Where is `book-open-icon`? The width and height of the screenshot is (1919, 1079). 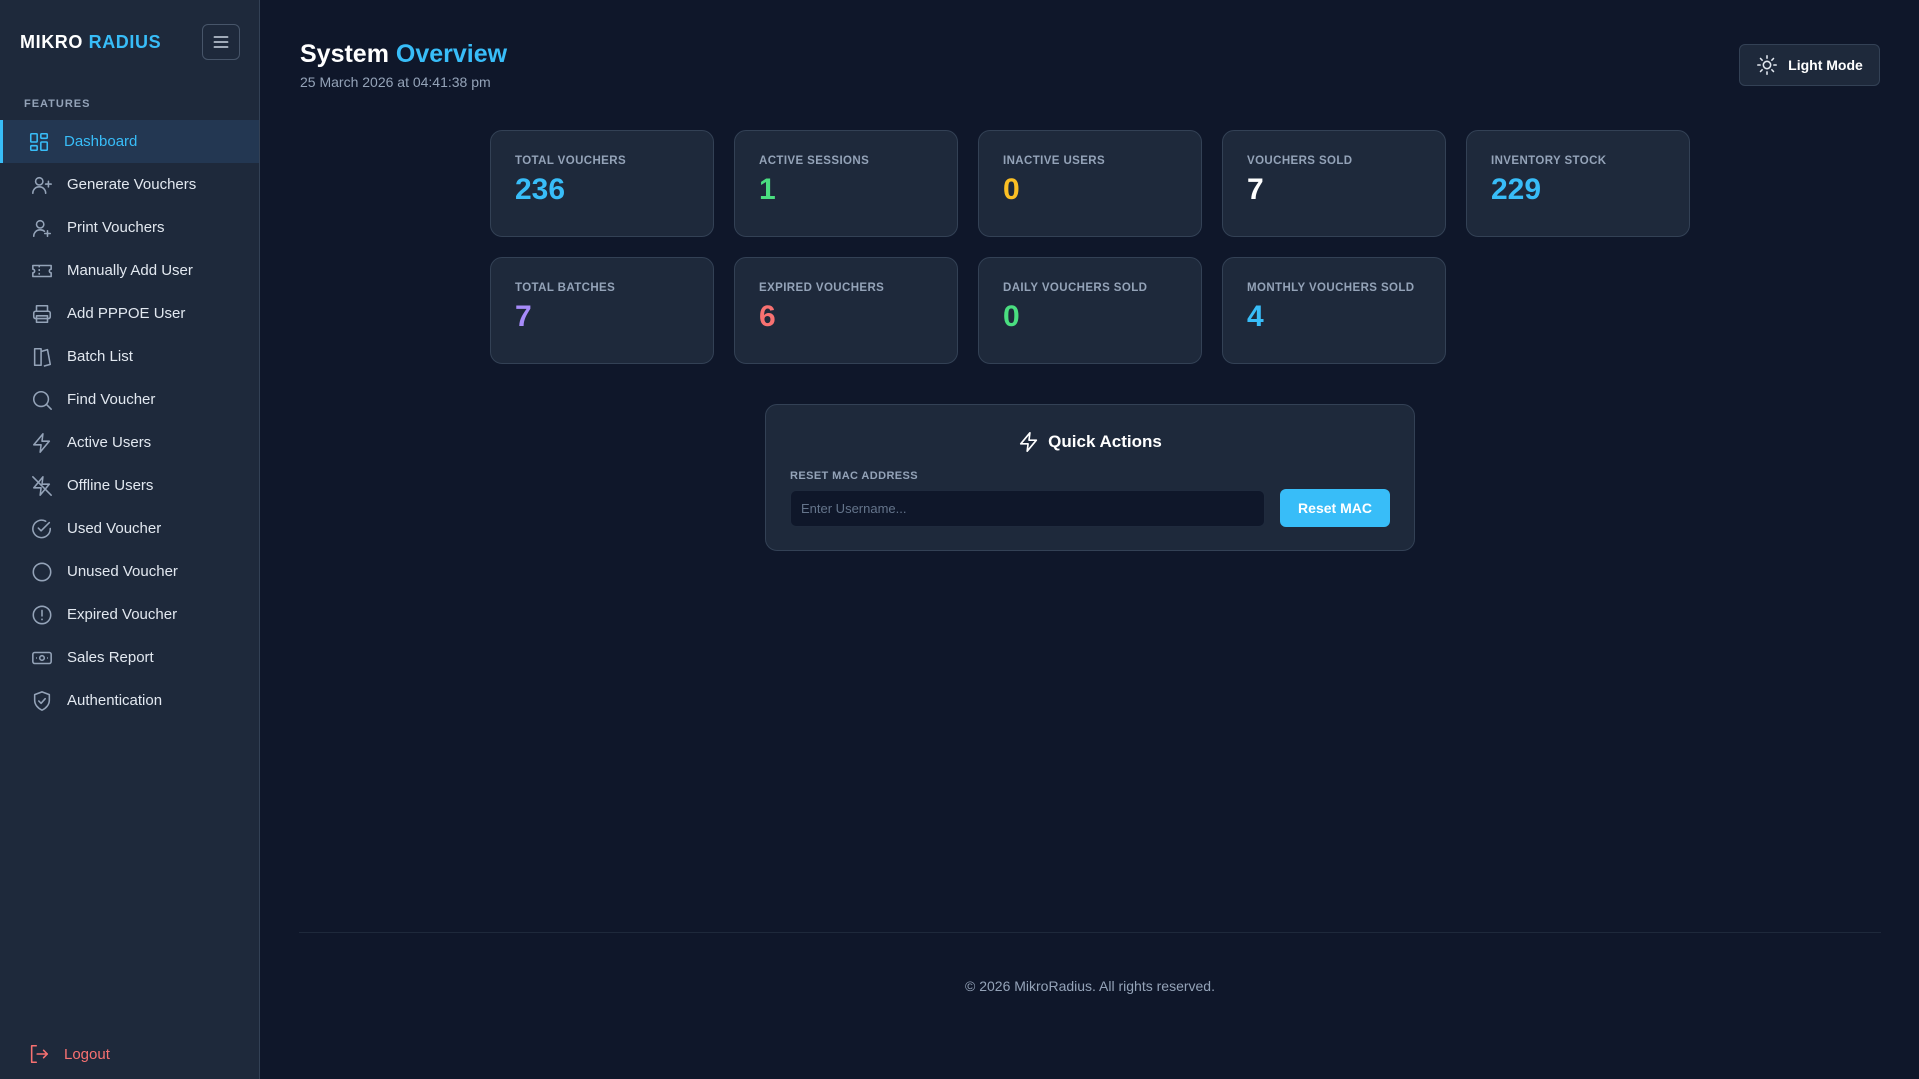 book-open-icon is located at coordinates (42, 357).